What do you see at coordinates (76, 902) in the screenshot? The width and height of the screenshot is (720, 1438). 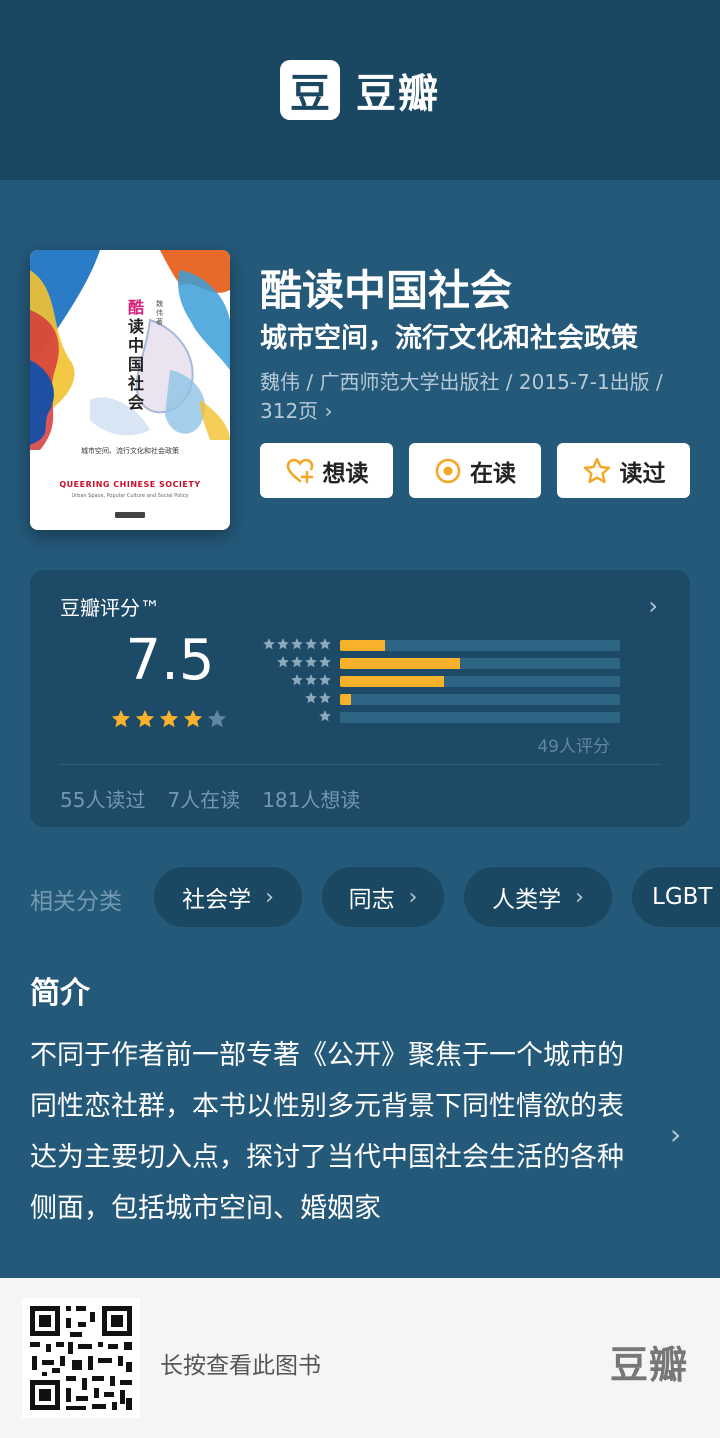 I see `categories-label: 相关分类` at bounding box center [76, 902].